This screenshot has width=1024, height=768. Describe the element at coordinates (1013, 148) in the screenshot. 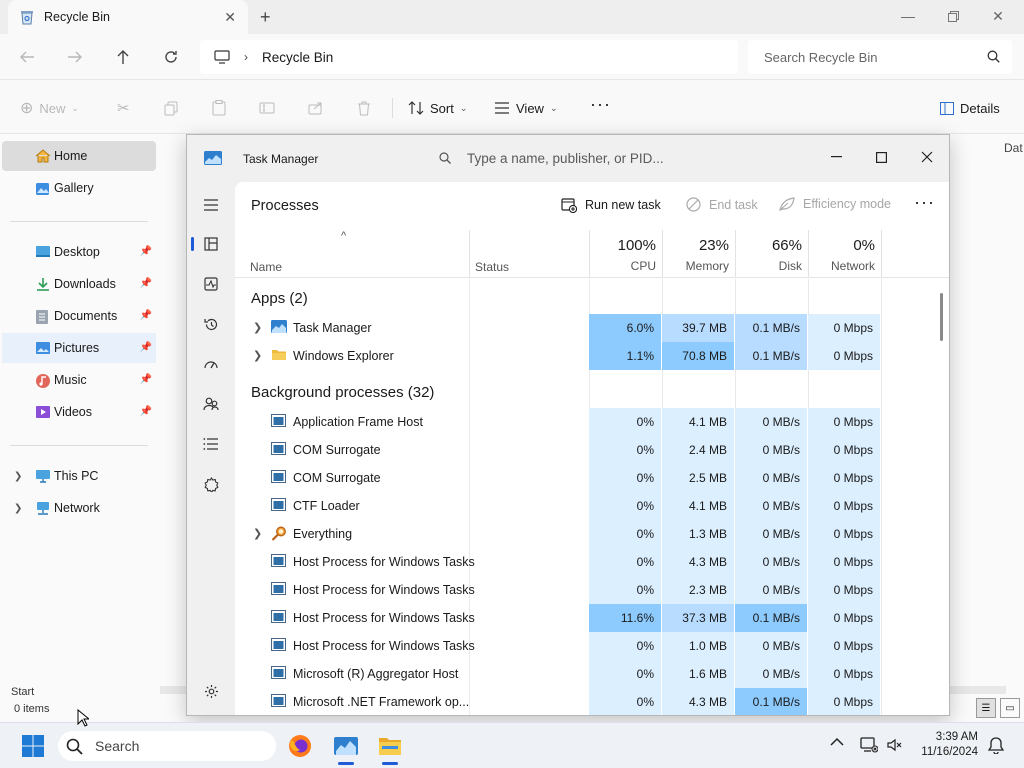

I see `date-column-header: Dat` at that location.